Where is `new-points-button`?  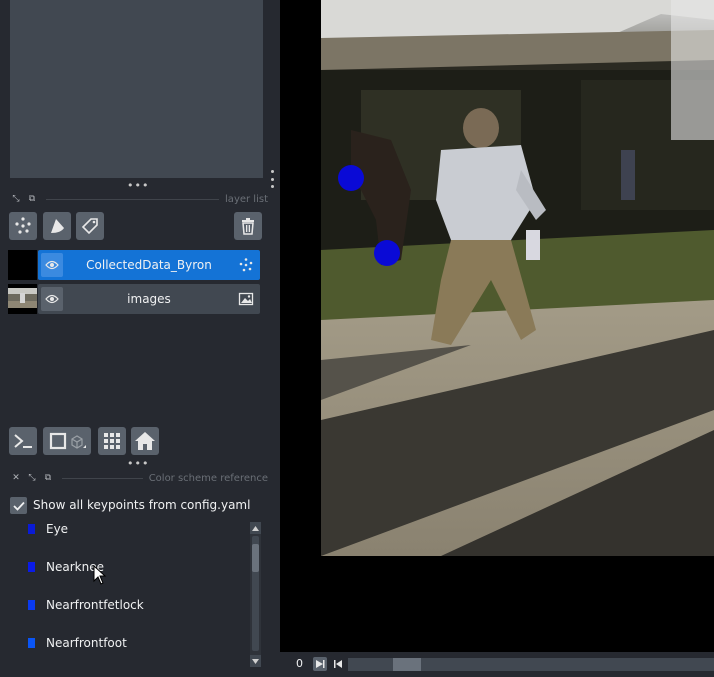 new-points-button is located at coordinates (23, 226).